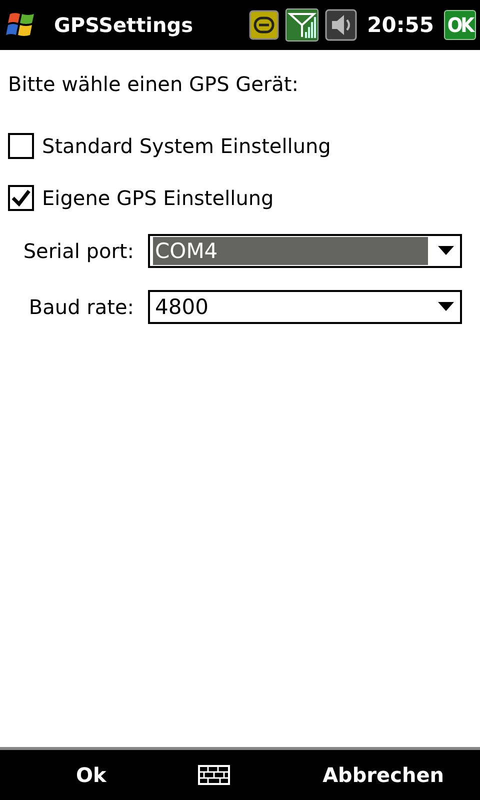 The image size is (480, 800). I want to click on ok-softkey: Ok, so click(91, 775).